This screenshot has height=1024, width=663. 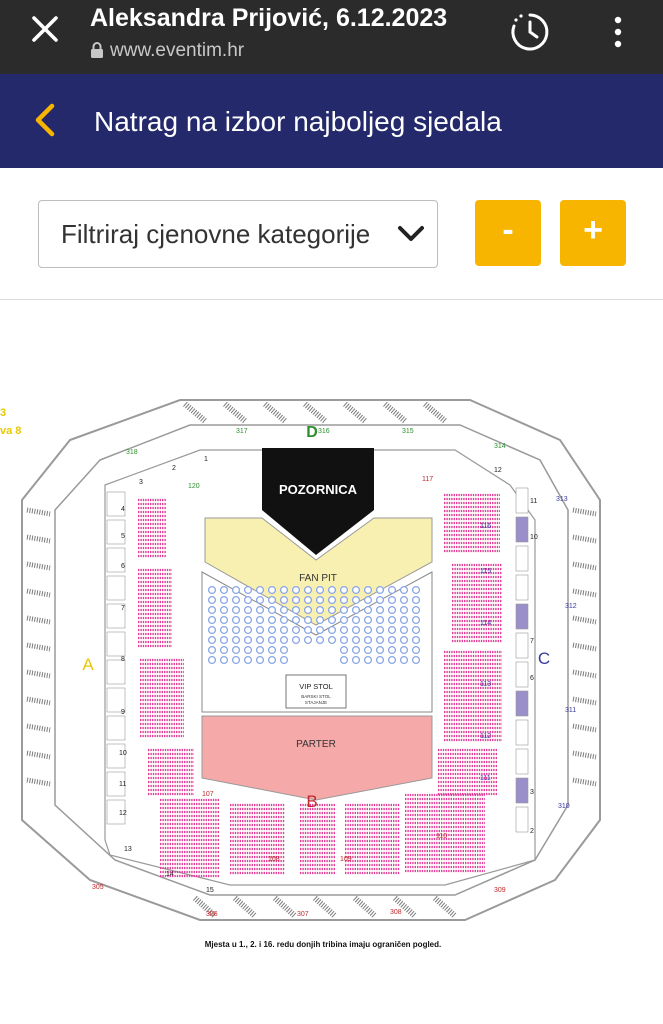 What do you see at coordinates (208, 794) in the screenshot?
I see `section-label: 107` at bounding box center [208, 794].